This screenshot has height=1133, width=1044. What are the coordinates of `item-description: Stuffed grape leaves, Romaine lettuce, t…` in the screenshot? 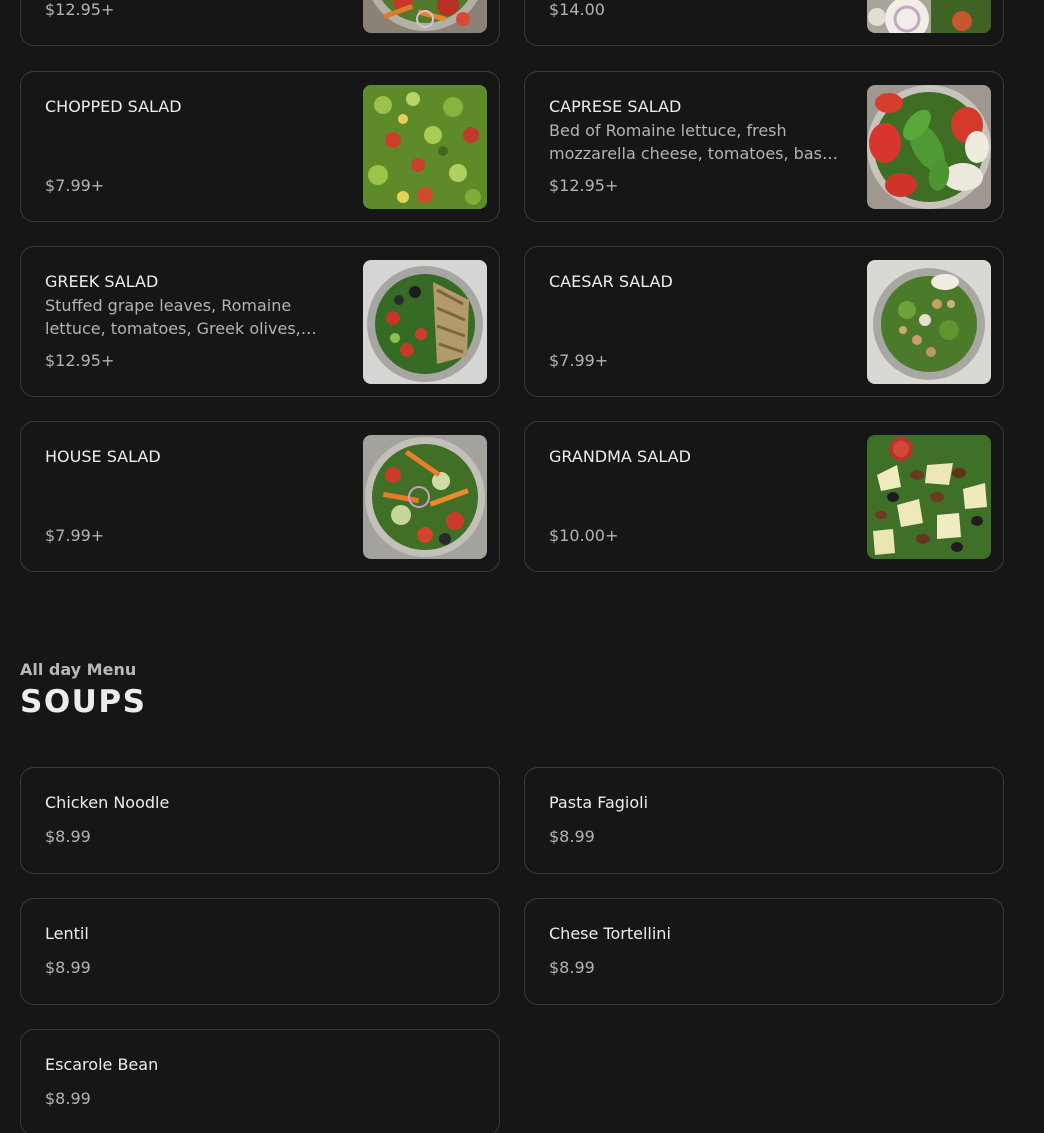 It's located at (173, 317).